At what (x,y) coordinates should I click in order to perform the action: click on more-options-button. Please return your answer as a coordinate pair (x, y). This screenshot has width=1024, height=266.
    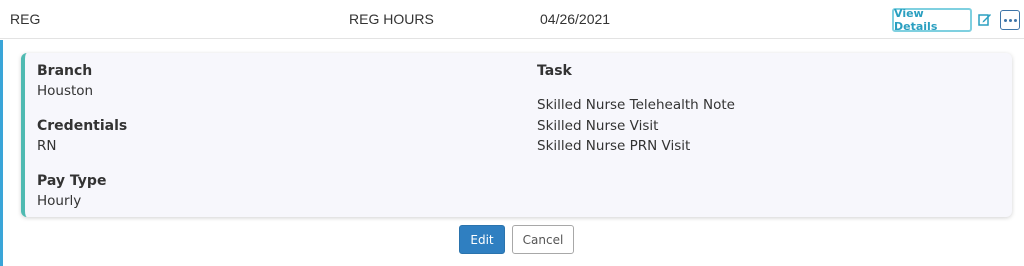
    Looking at the image, I should click on (1010, 20).